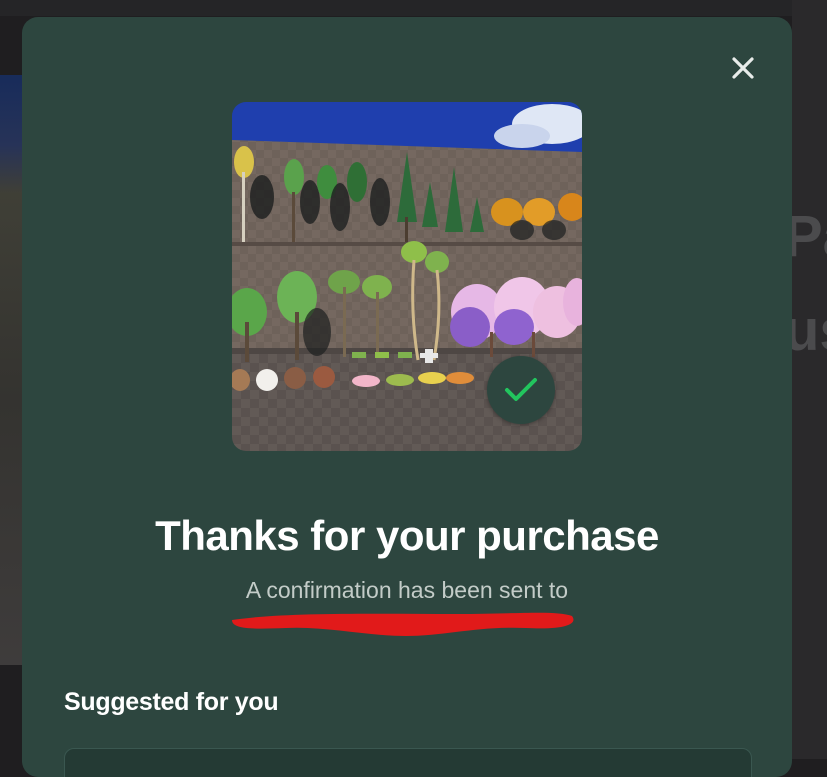 The width and height of the screenshot is (827, 777). I want to click on redacted-email, so click(403, 624).